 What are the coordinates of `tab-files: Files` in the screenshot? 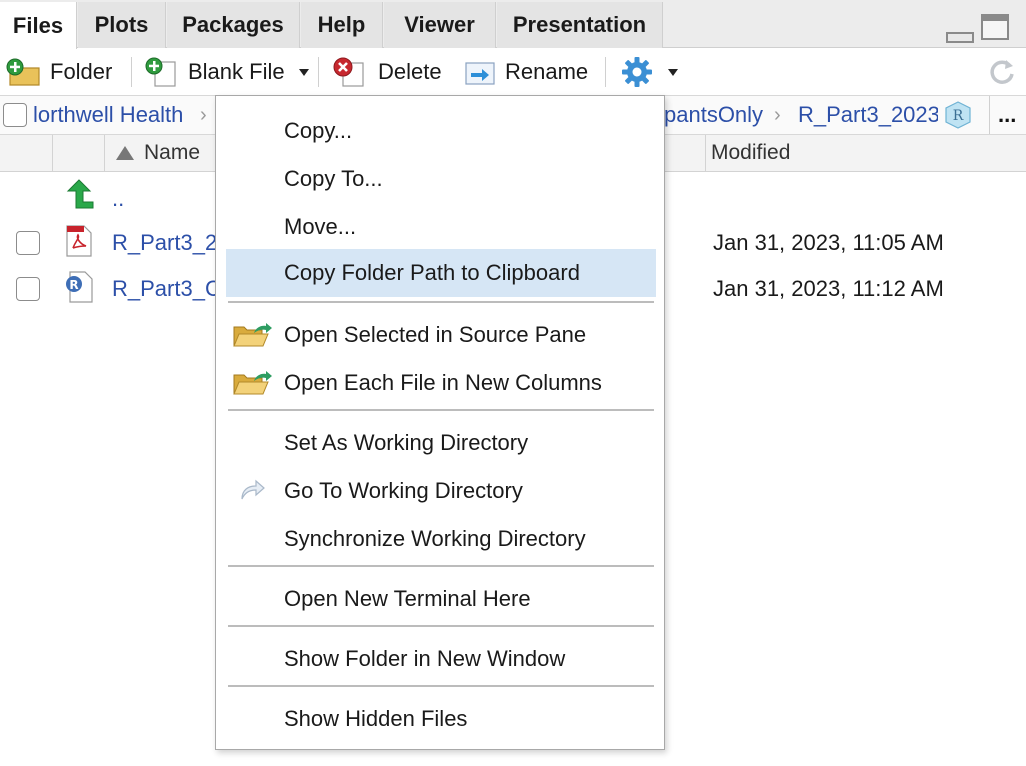 It's located at (38, 25).